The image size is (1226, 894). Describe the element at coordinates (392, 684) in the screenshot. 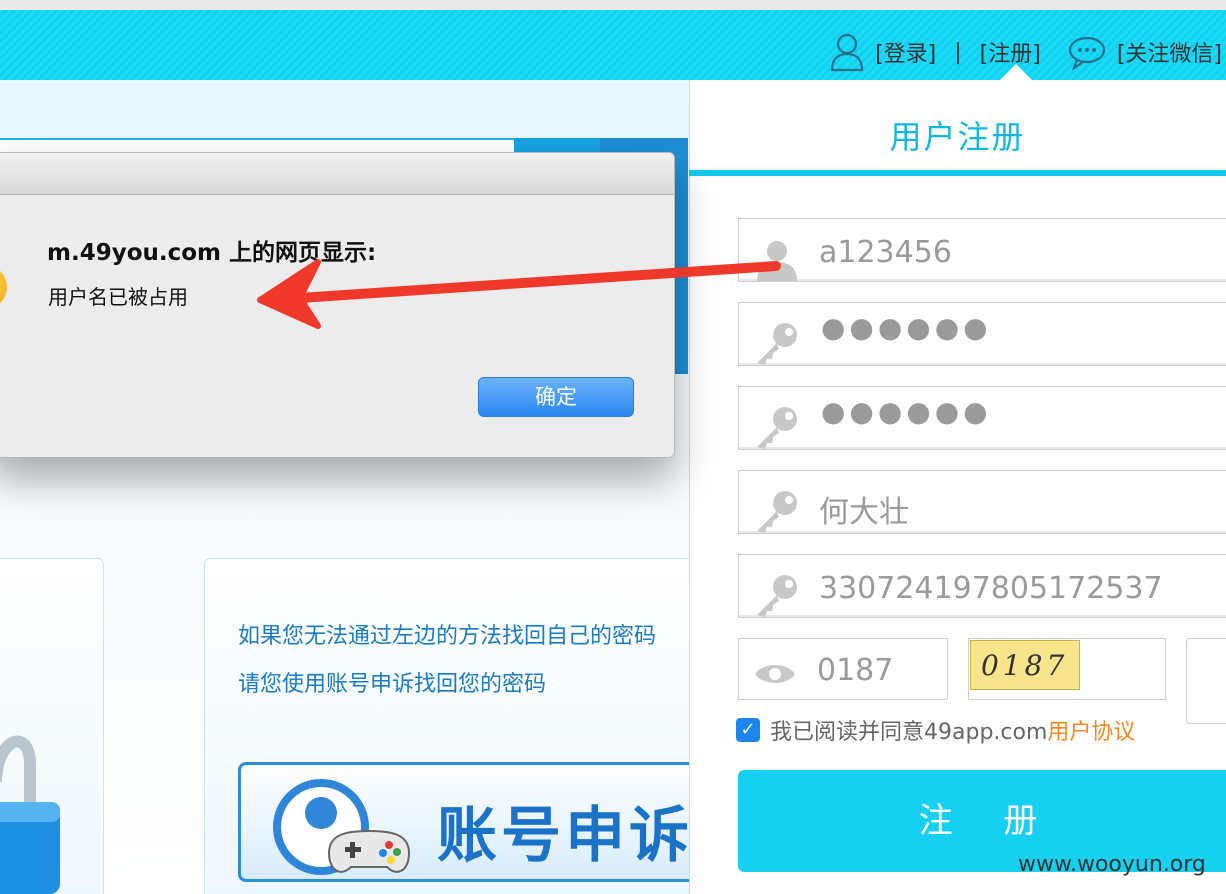

I see `help-text-line-2: 请您使用账号申诉找回您的密码` at that location.